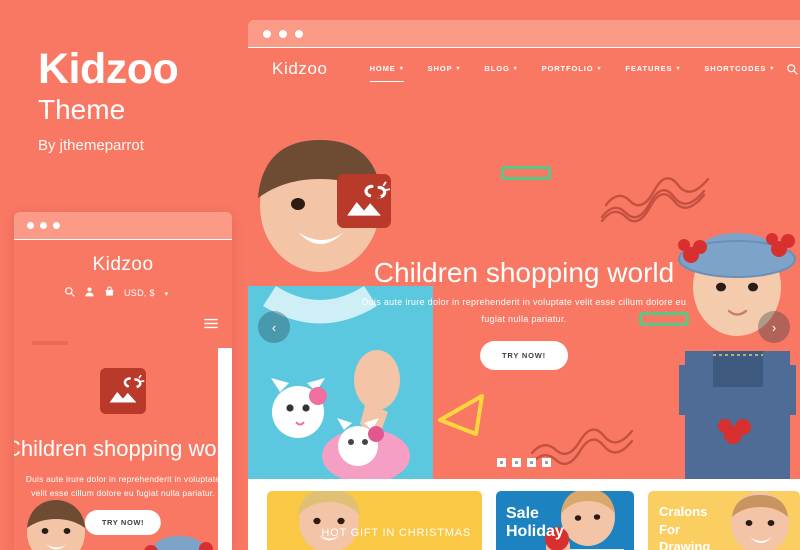  I want to click on nav-item-features: FEATURES ▾, so click(652, 68).